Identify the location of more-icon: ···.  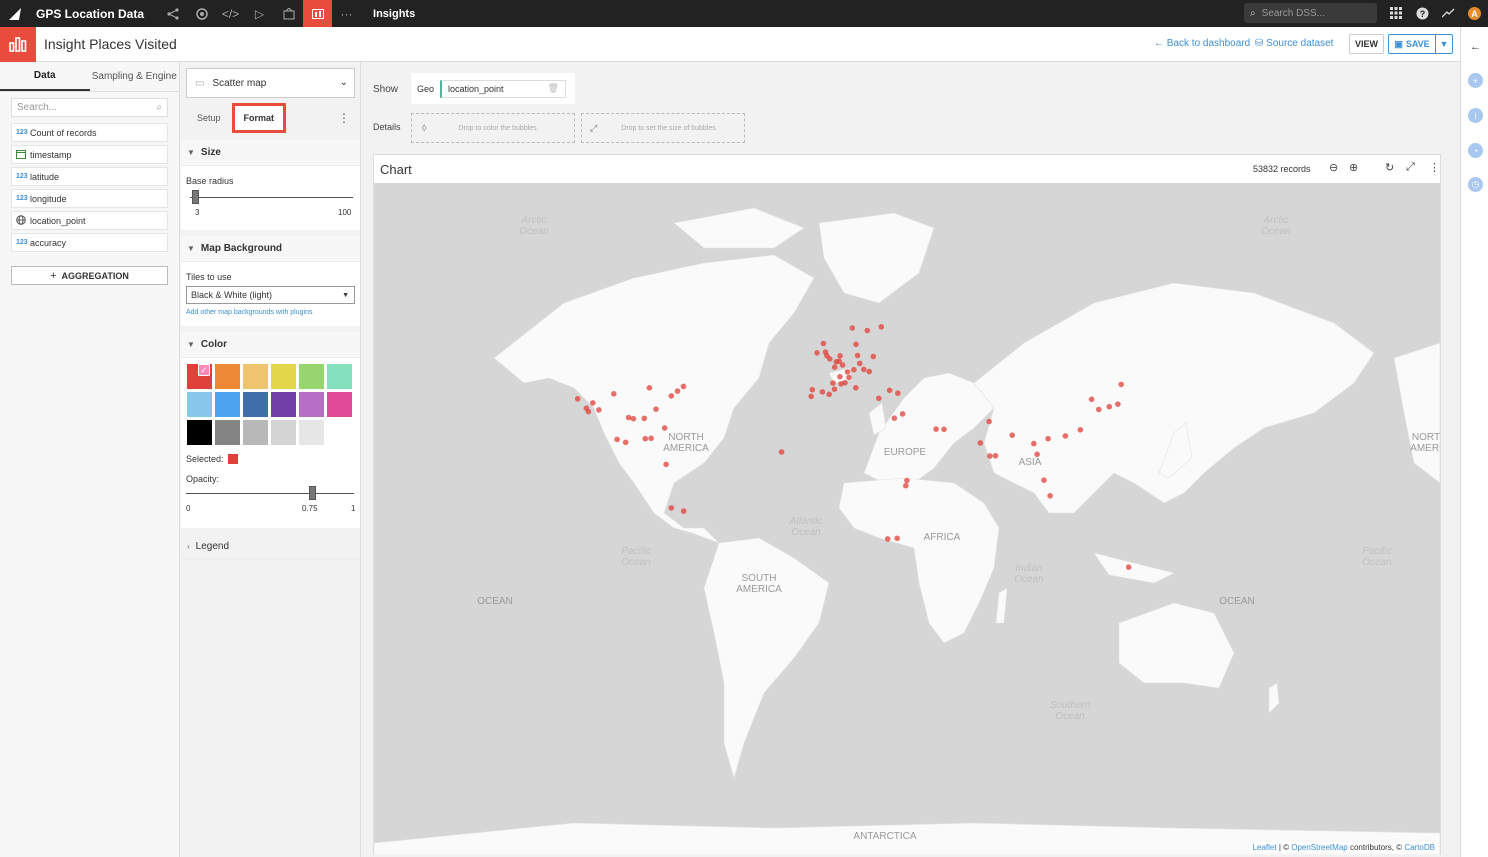
(346, 13).